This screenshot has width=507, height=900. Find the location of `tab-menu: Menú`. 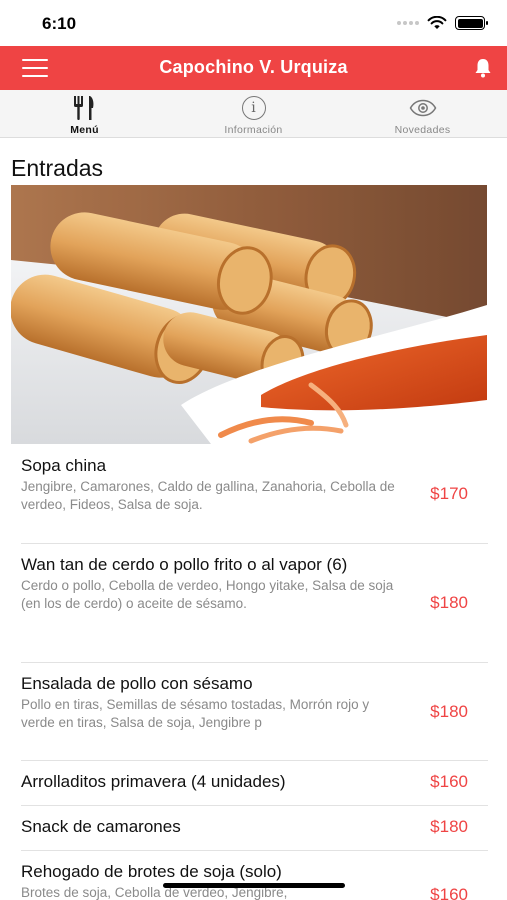

tab-menu: Menú is located at coordinates (84, 113).